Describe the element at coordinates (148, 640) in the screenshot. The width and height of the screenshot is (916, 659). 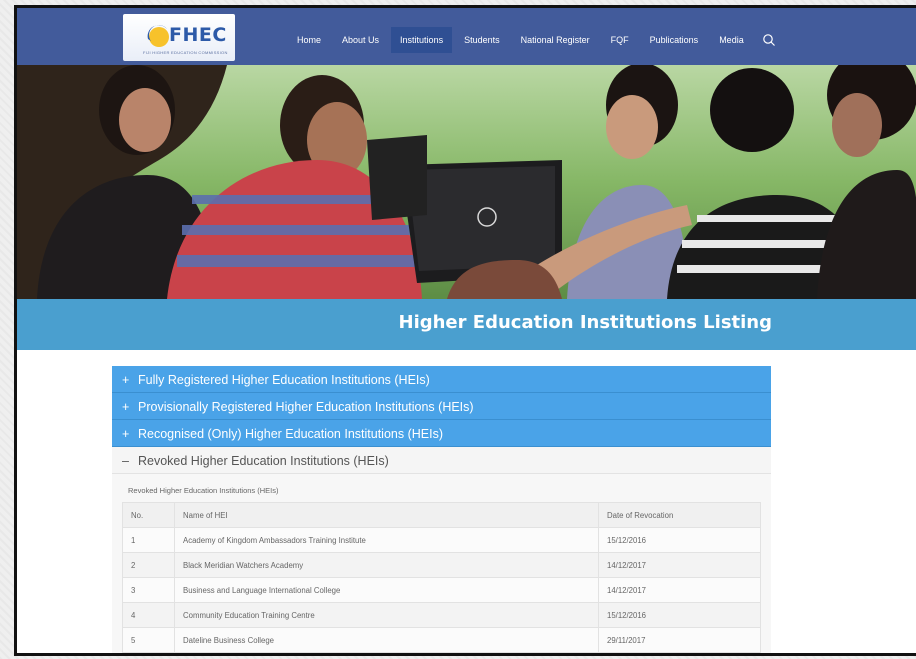
I see `cell-no: 5` at that location.